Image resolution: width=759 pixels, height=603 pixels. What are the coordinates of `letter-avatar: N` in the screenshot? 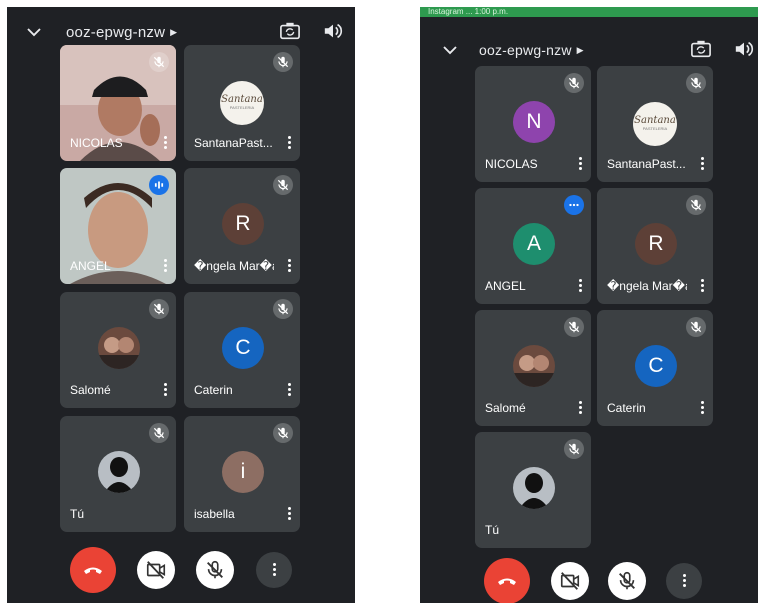 It's located at (534, 122).